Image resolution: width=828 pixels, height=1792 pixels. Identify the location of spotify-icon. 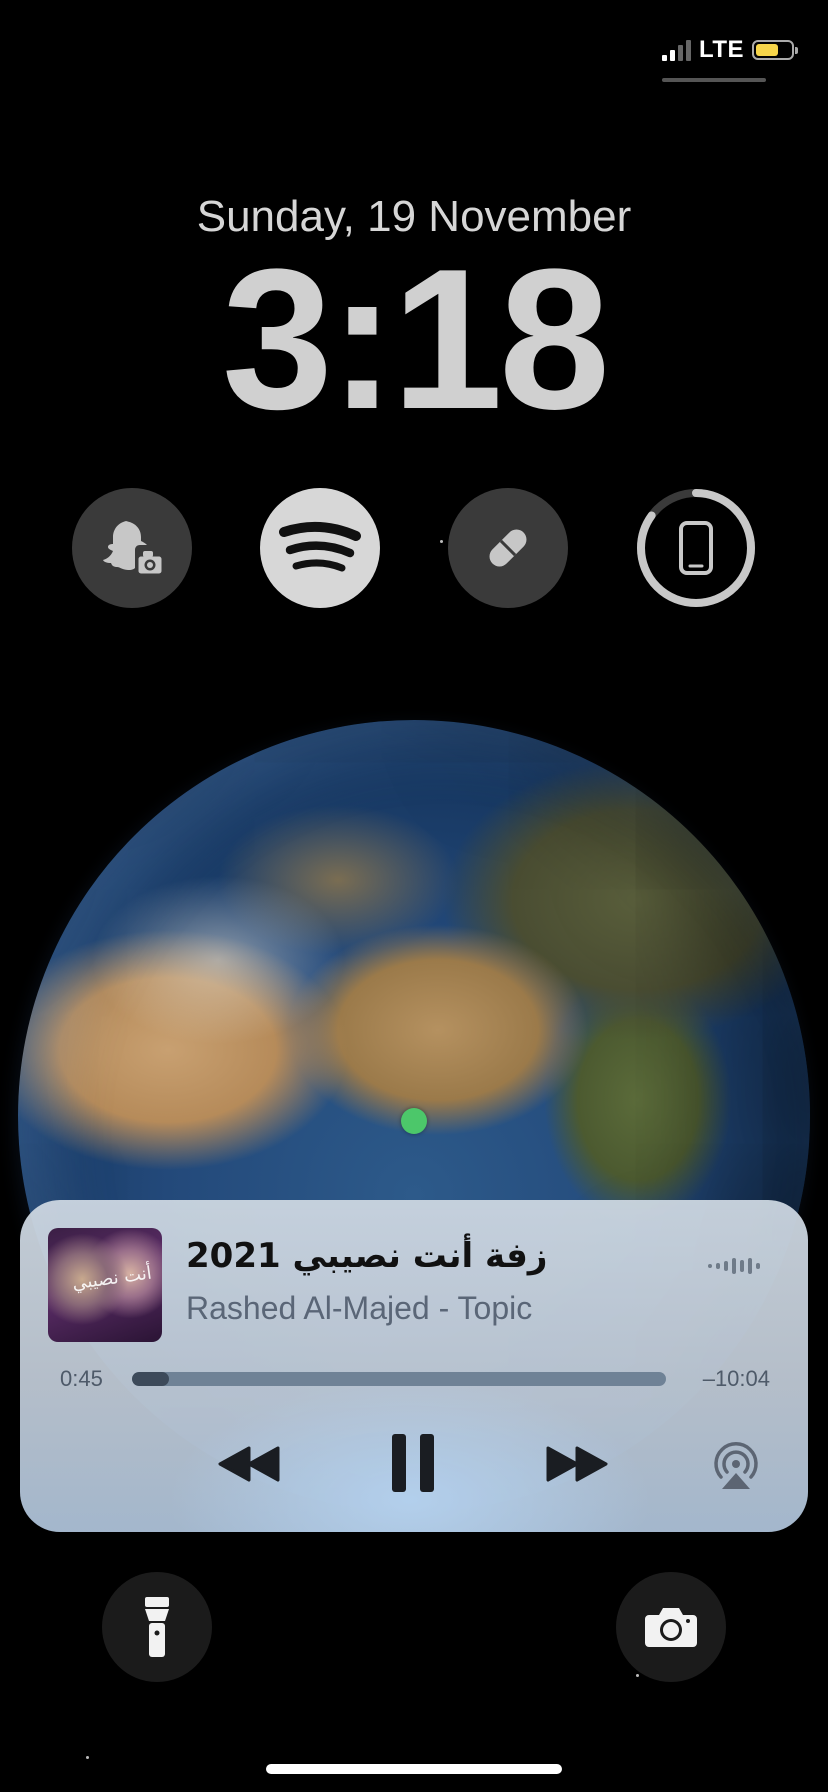
(320, 546).